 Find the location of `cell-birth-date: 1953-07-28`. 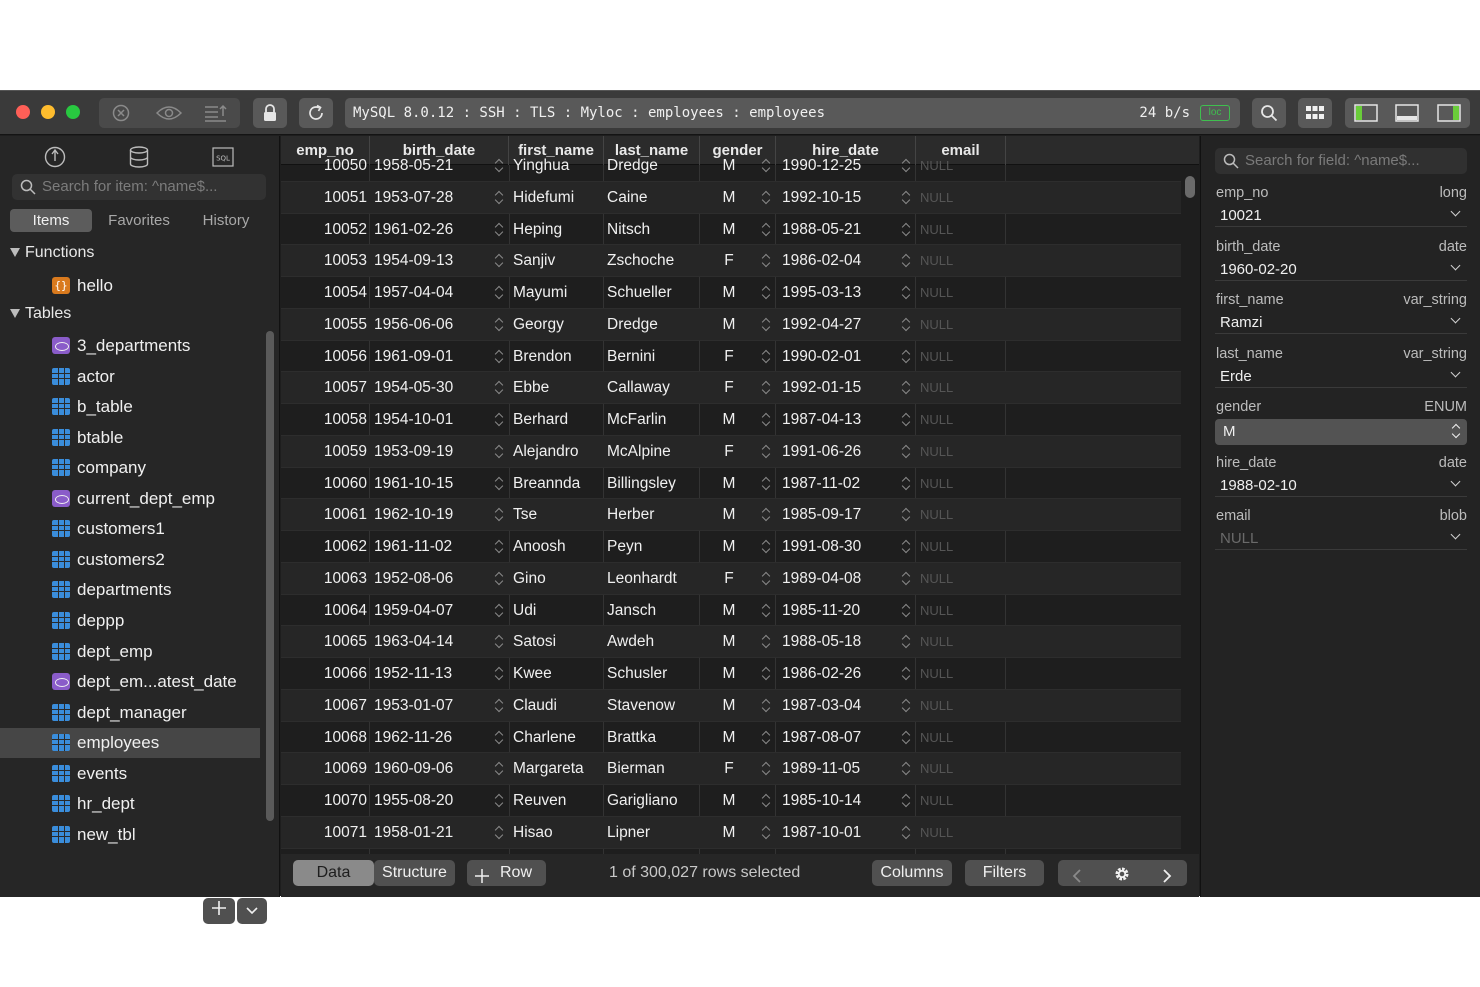

cell-birth-date: 1953-07-28 is located at coordinates (413, 197).